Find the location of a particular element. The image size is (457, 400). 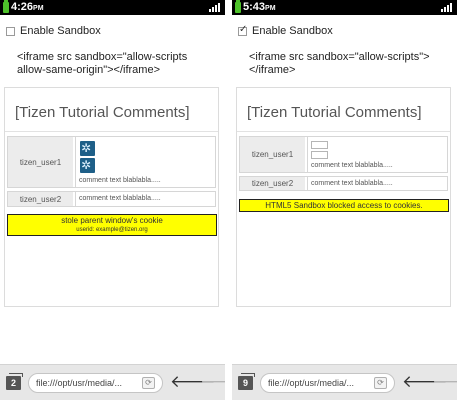

browser-toolbar: 9 file:///opt/usr/media/... ⟳ 🡐 🡒 is located at coordinates (344, 382).